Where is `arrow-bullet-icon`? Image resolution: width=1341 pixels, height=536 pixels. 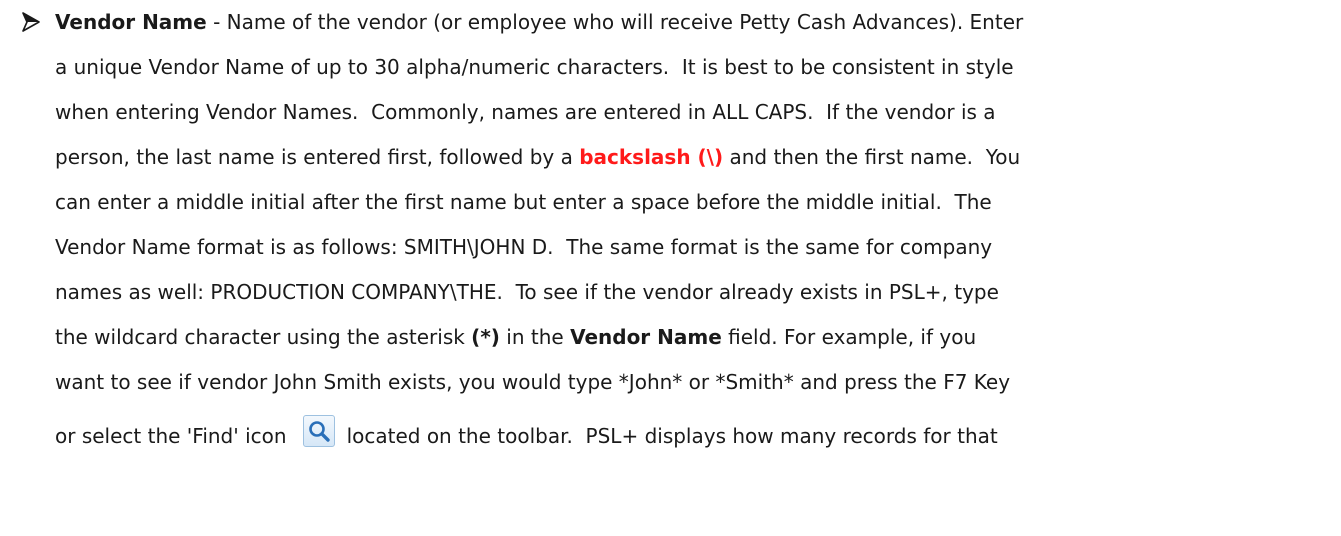 arrow-bullet-icon is located at coordinates (31, 22).